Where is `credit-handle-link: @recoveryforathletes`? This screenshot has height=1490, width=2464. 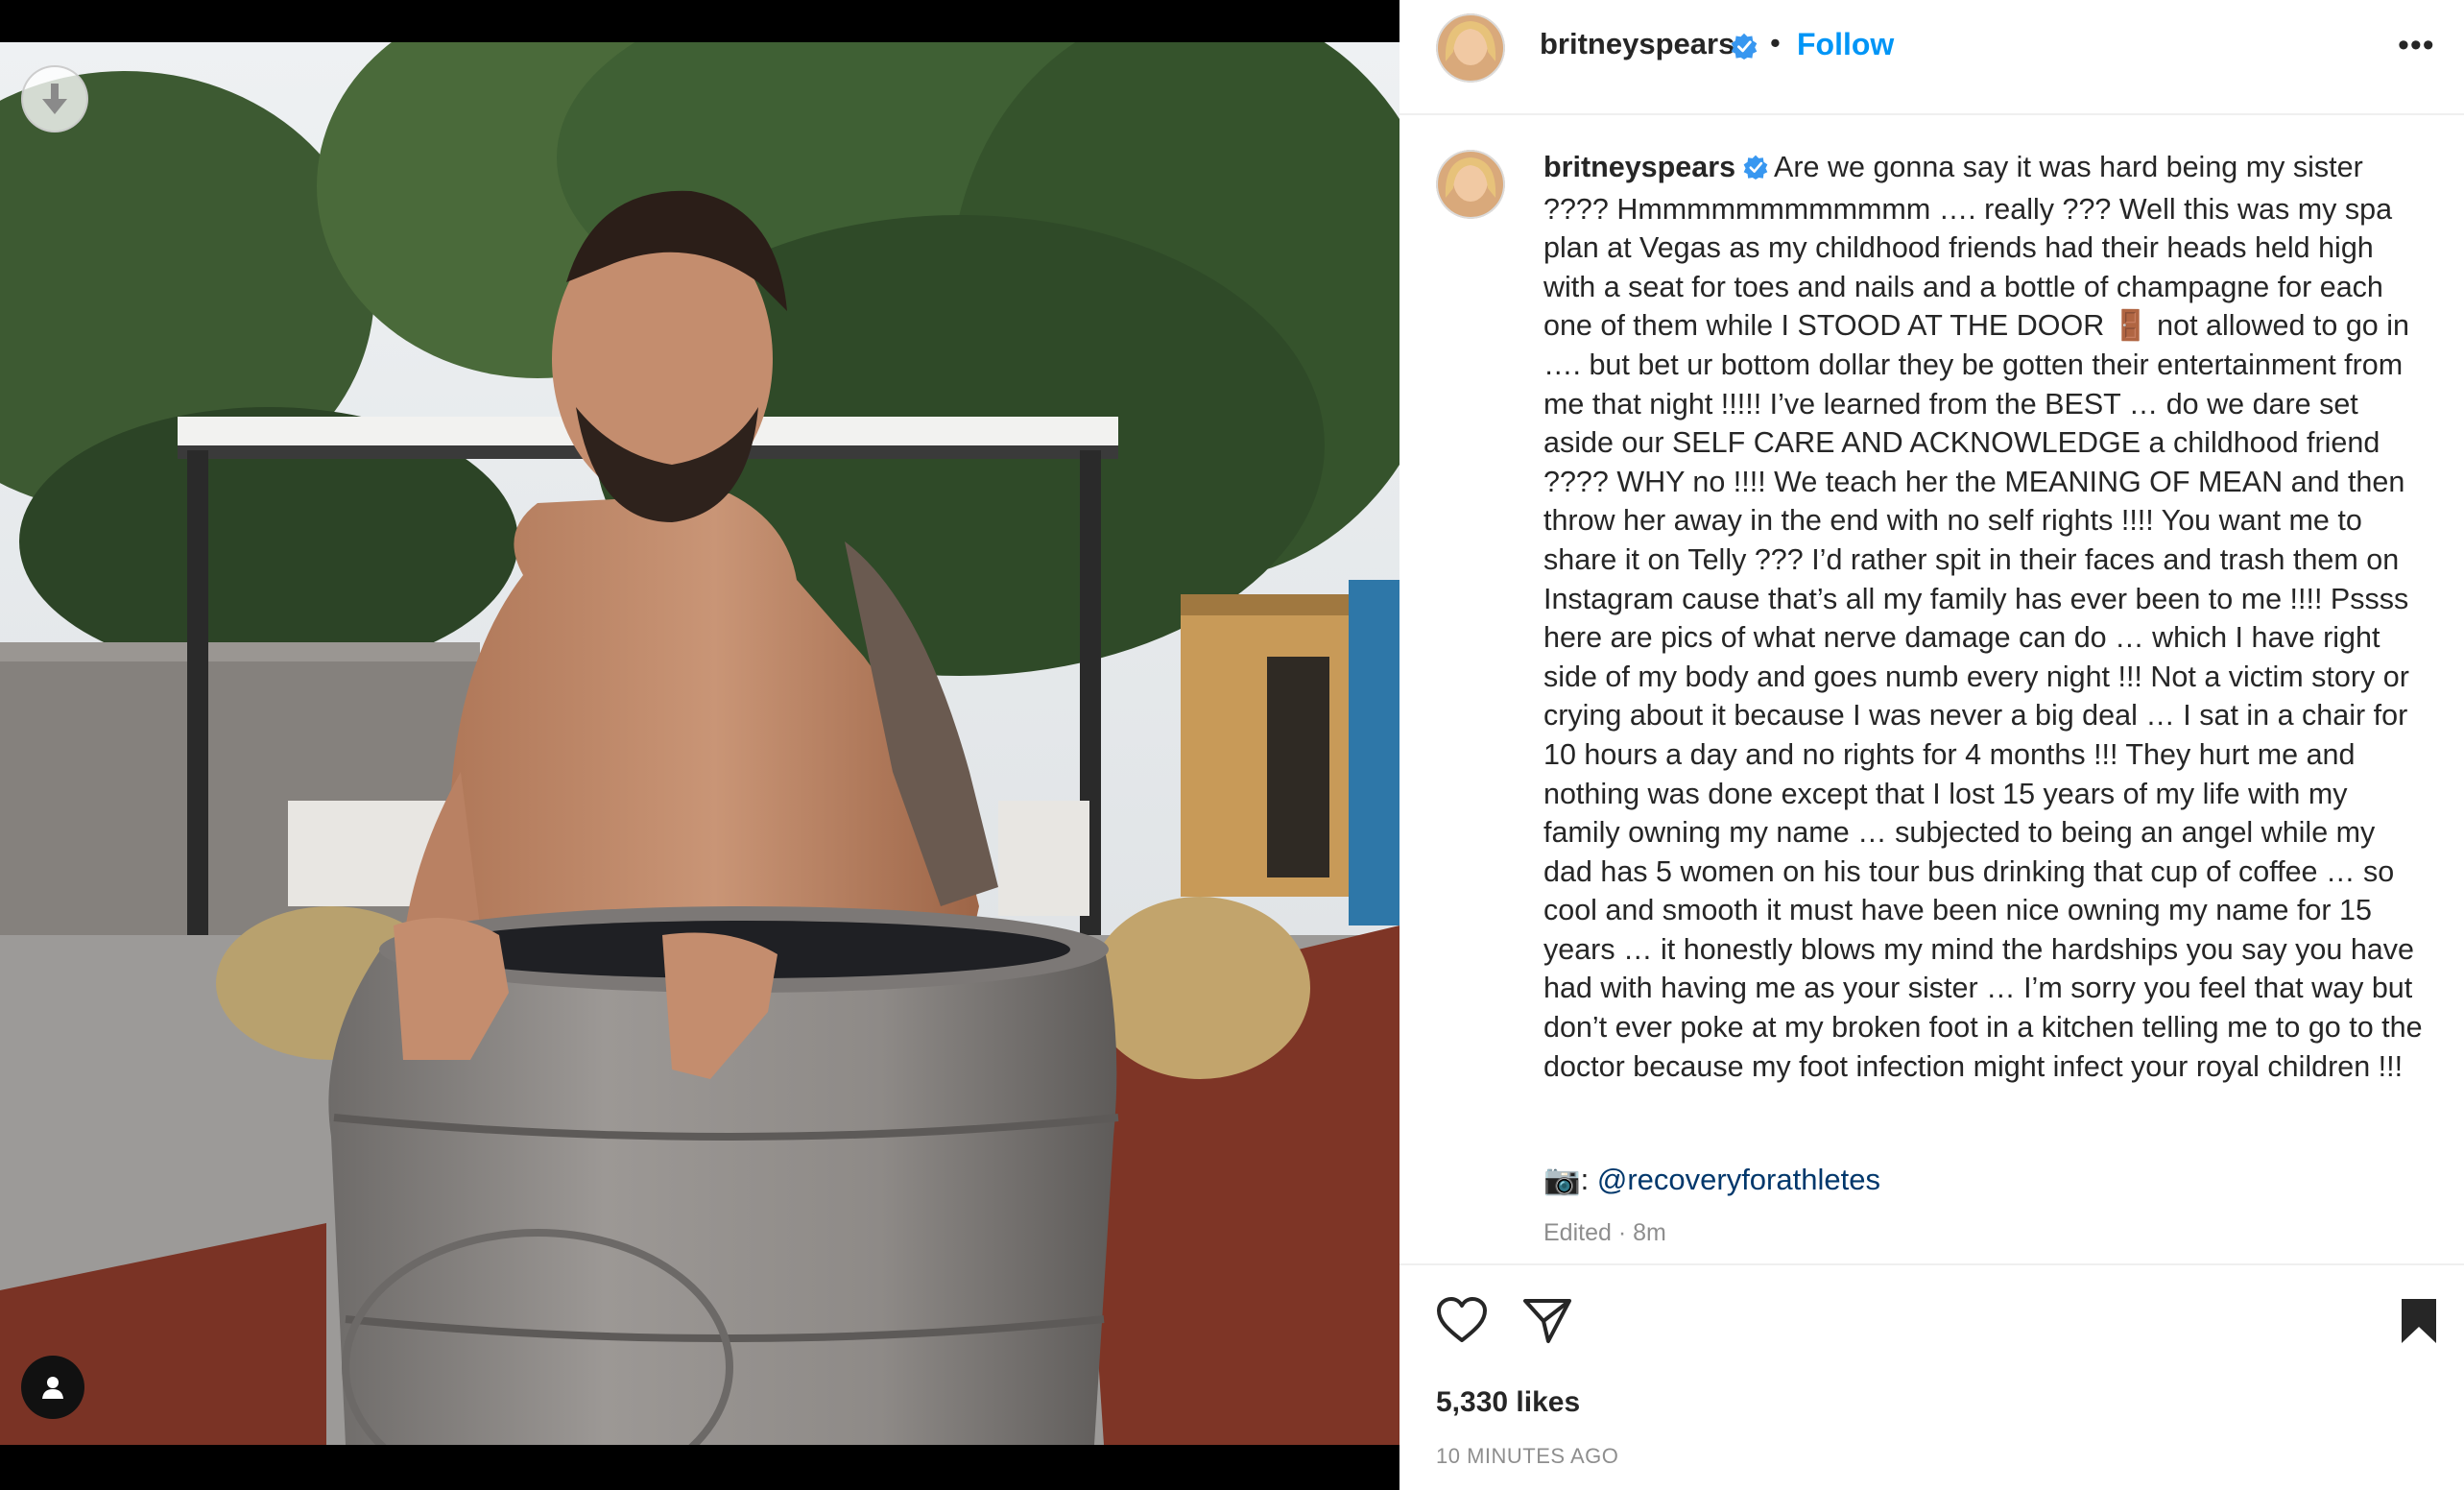 credit-handle-link: @recoveryforathletes is located at coordinates (1738, 1179).